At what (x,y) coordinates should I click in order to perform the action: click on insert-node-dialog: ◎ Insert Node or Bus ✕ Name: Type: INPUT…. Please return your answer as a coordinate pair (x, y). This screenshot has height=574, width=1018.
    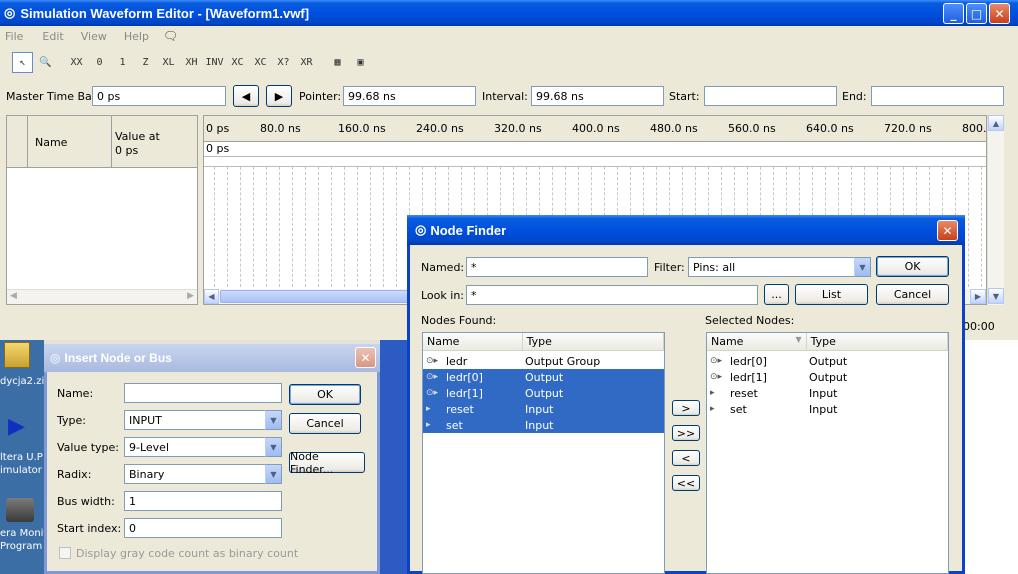
    Looking at the image, I should click on (212, 459).